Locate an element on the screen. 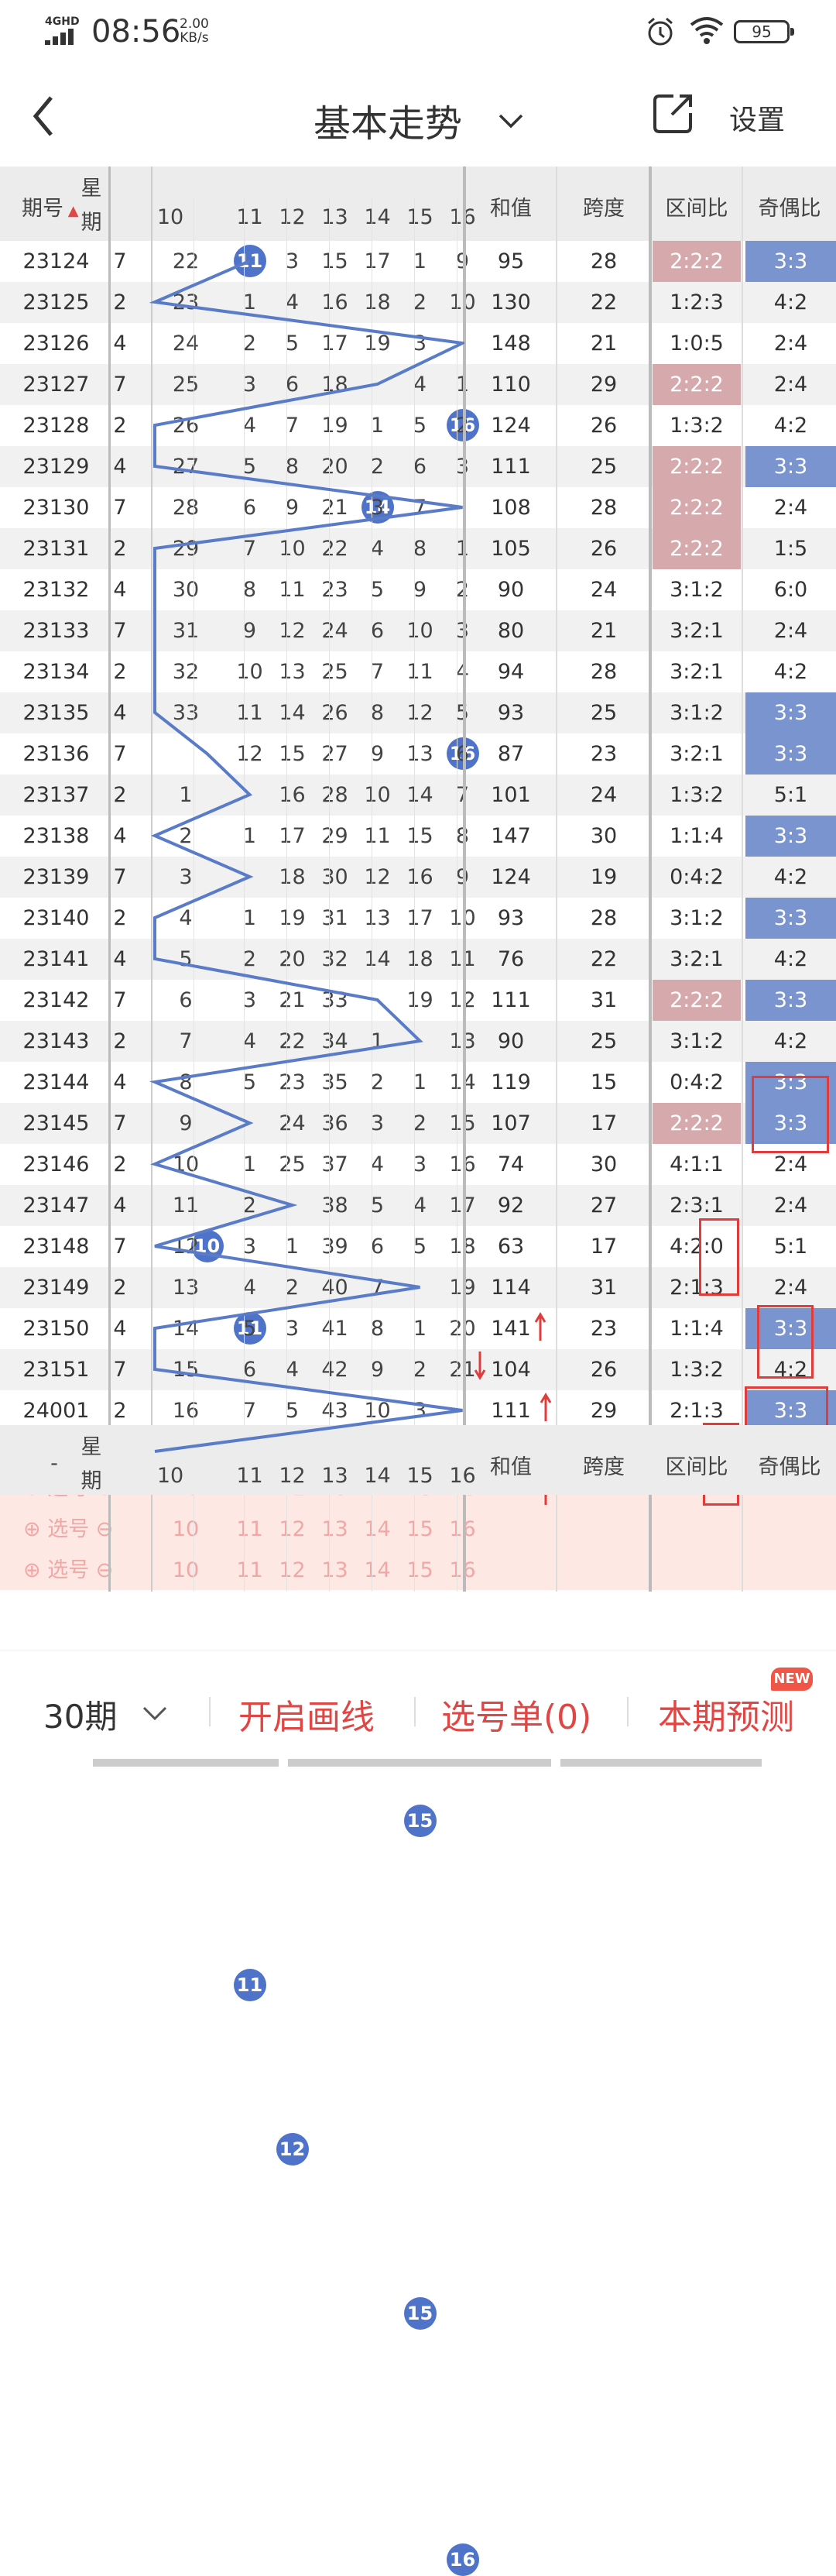  issue-number: 23125 is located at coordinates (56, 302).